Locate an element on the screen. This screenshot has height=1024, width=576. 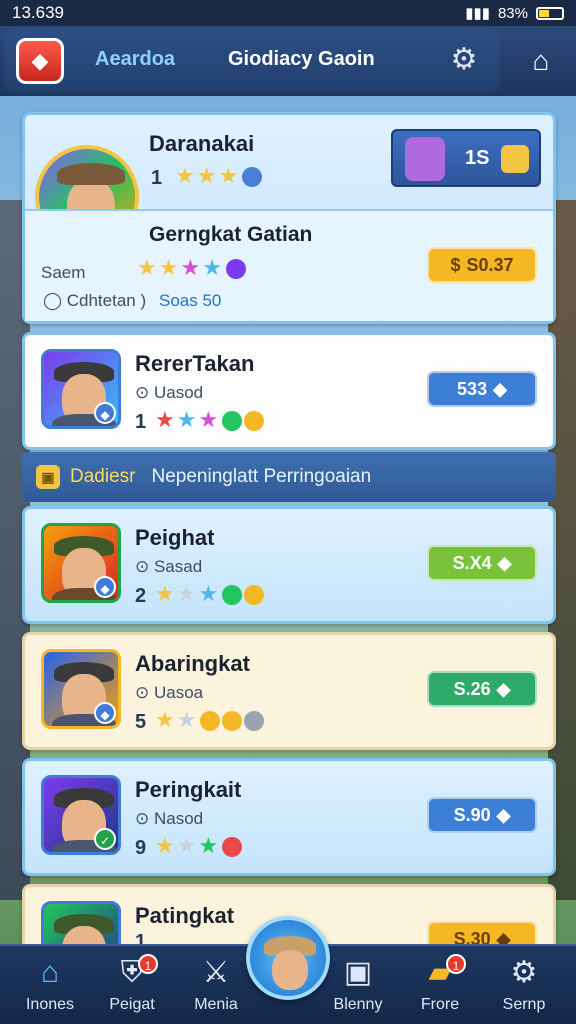
nav-home-label: Inones is located at coordinates (50, 1004).